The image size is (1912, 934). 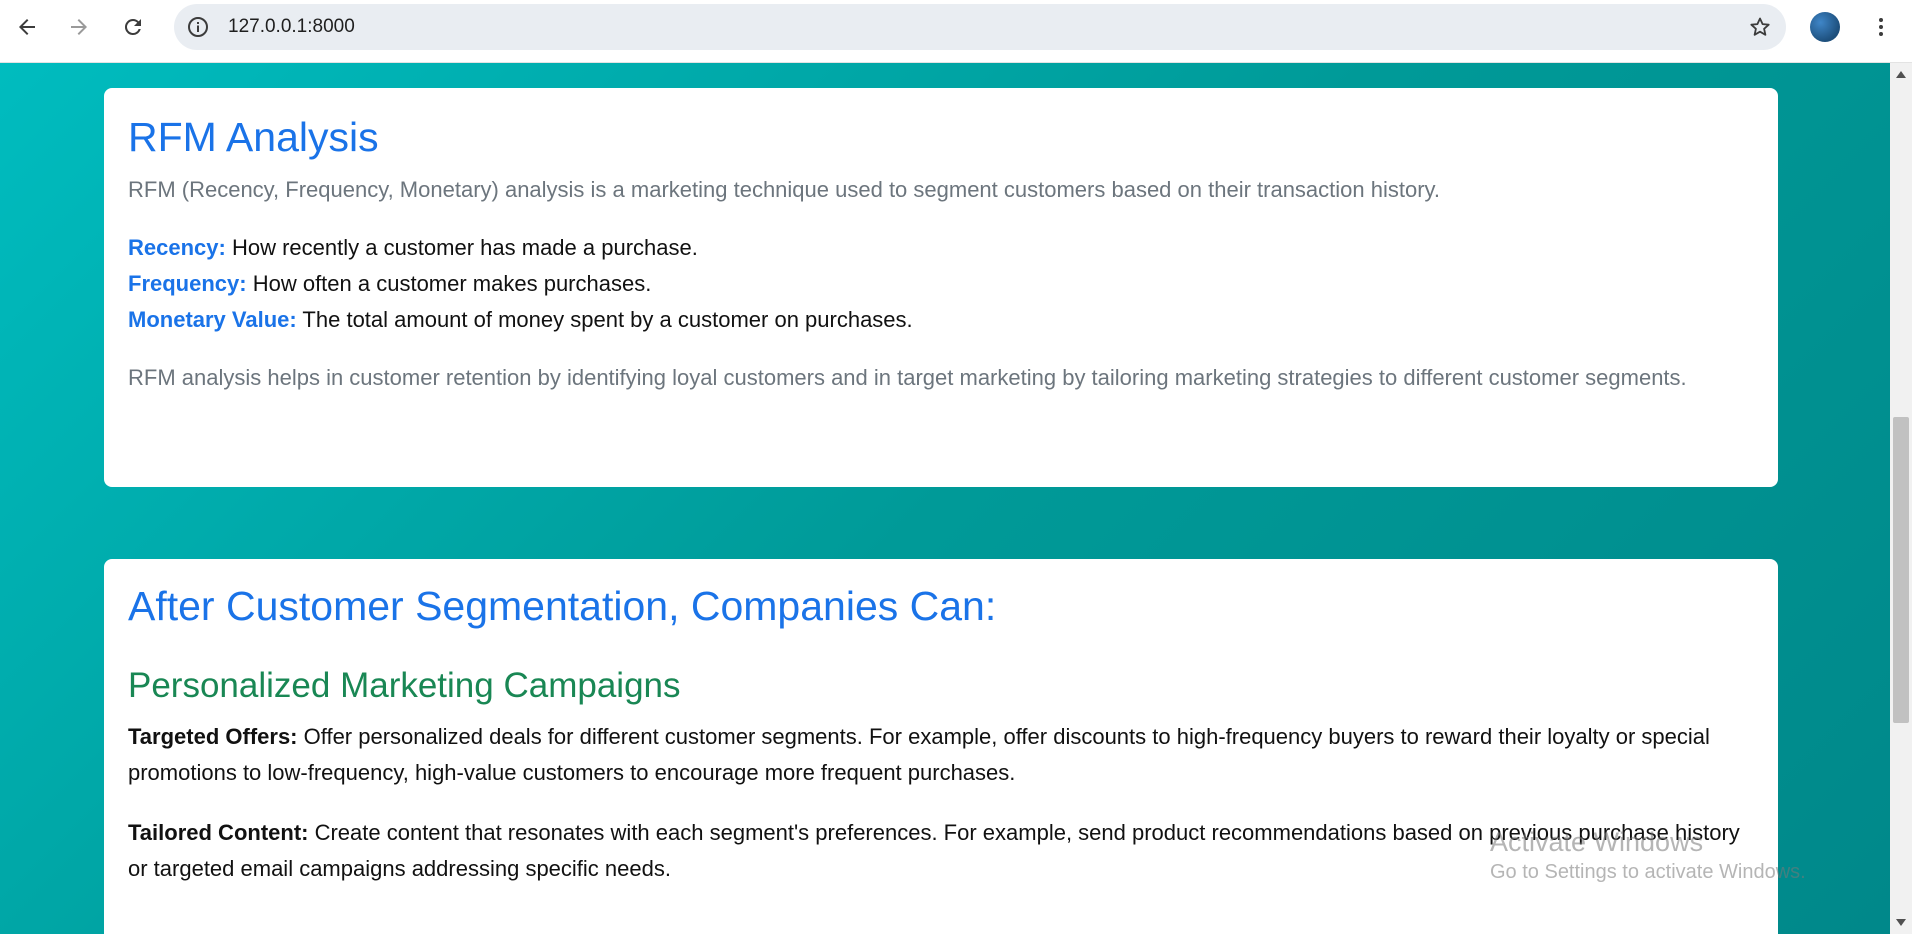 What do you see at coordinates (449, 283) in the screenshot?
I see `definition-text: How often a customer makes purchases.` at bounding box center [449, 283].